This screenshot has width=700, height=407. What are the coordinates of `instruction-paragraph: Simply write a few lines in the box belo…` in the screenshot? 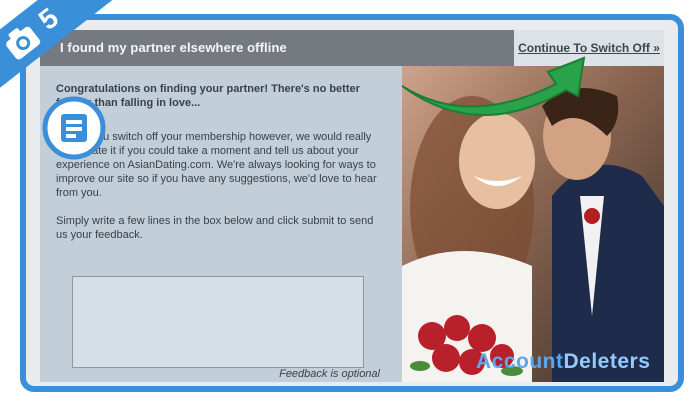 It's located at (215, 228).